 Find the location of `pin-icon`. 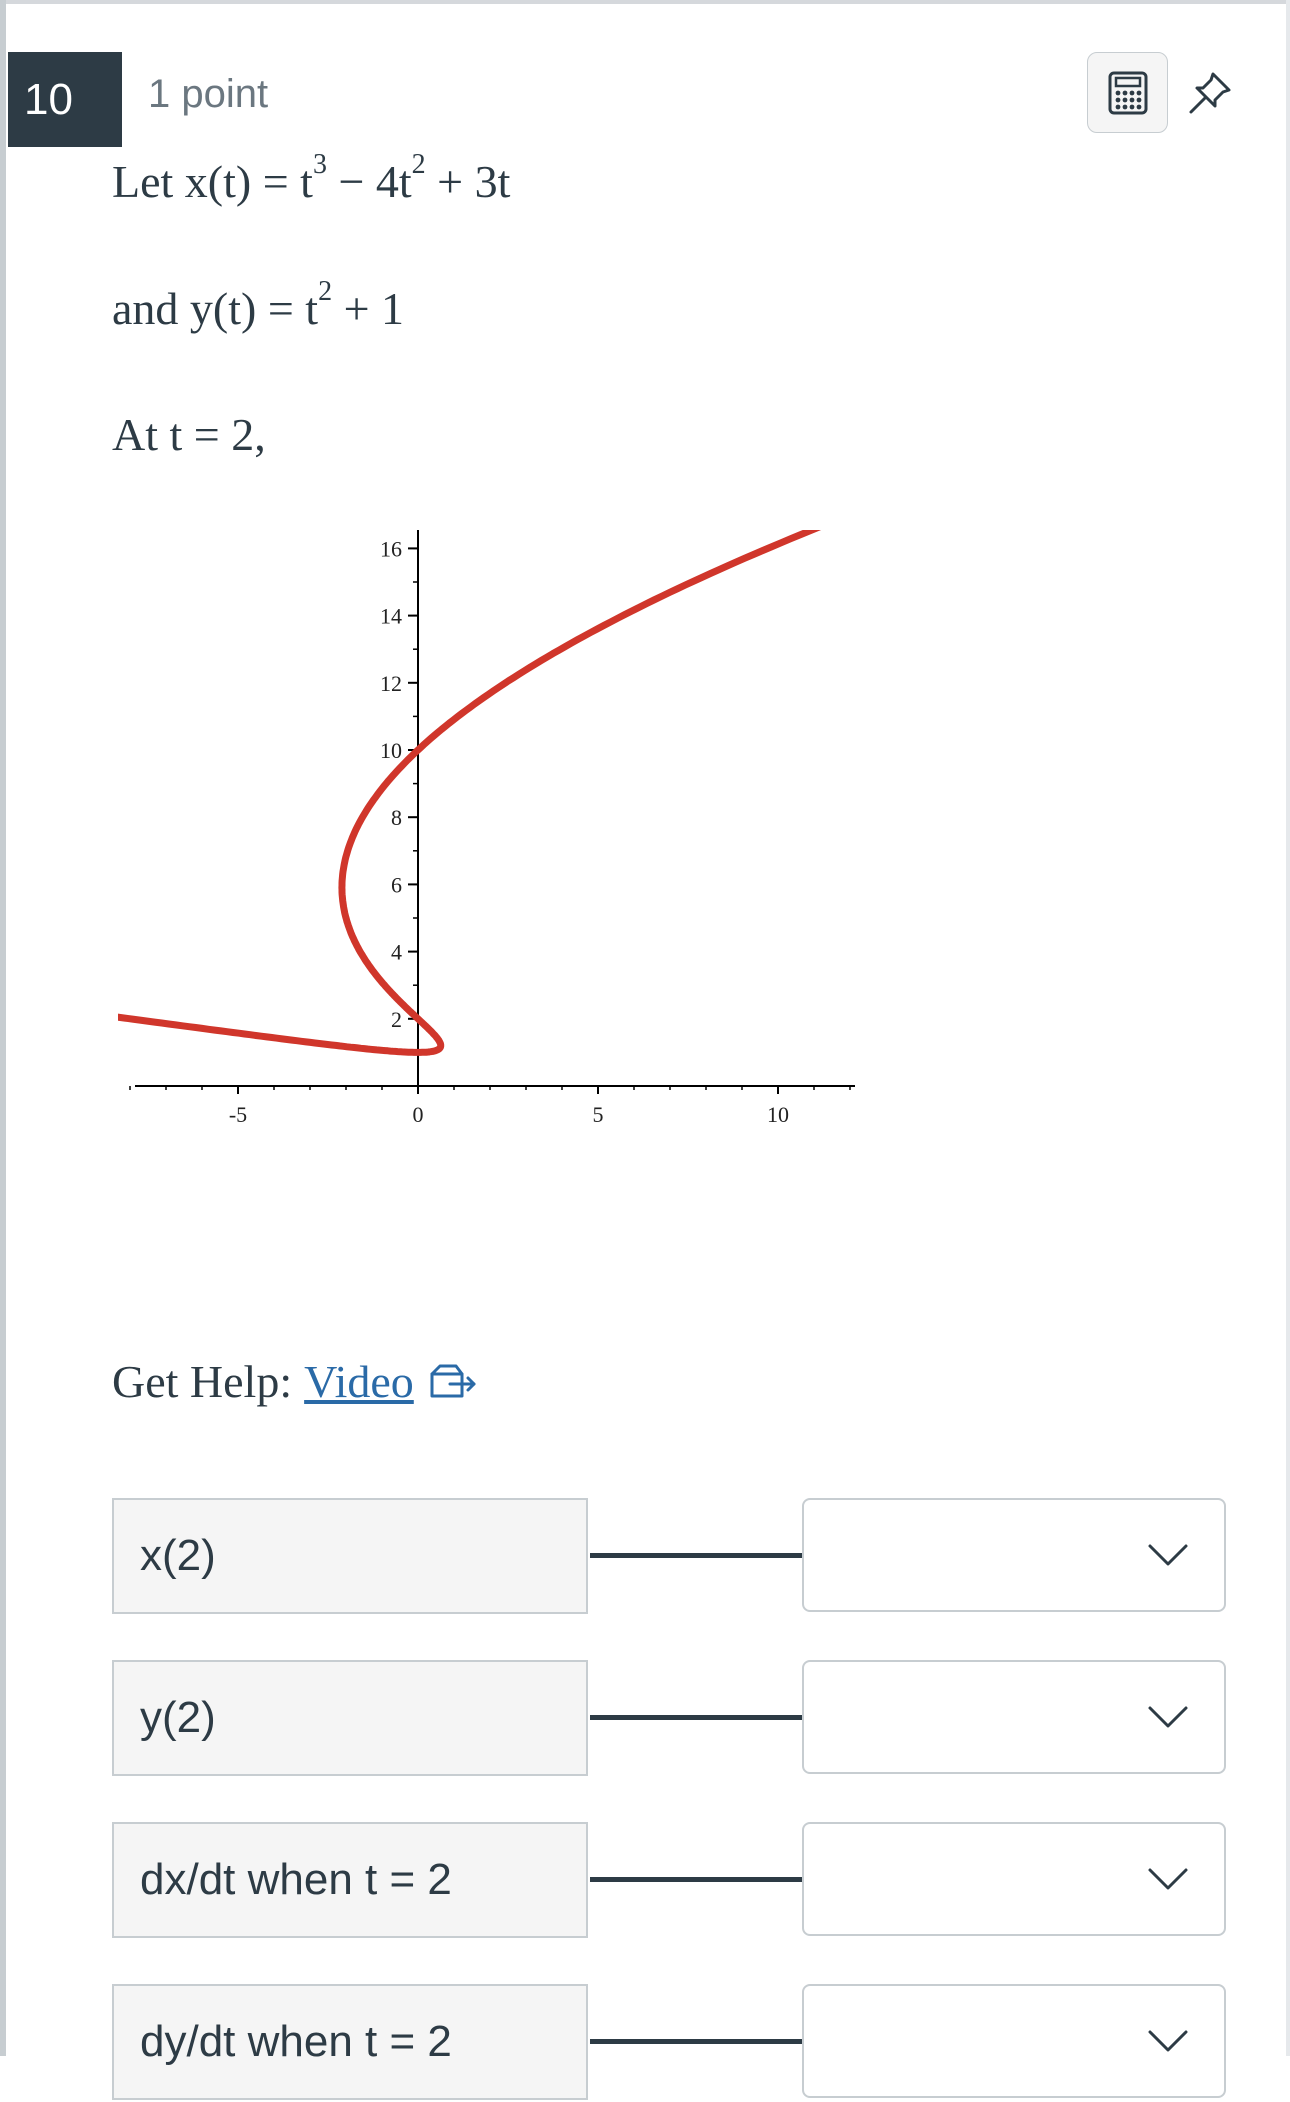

pin-icon is located at coordinates (1210, 93).